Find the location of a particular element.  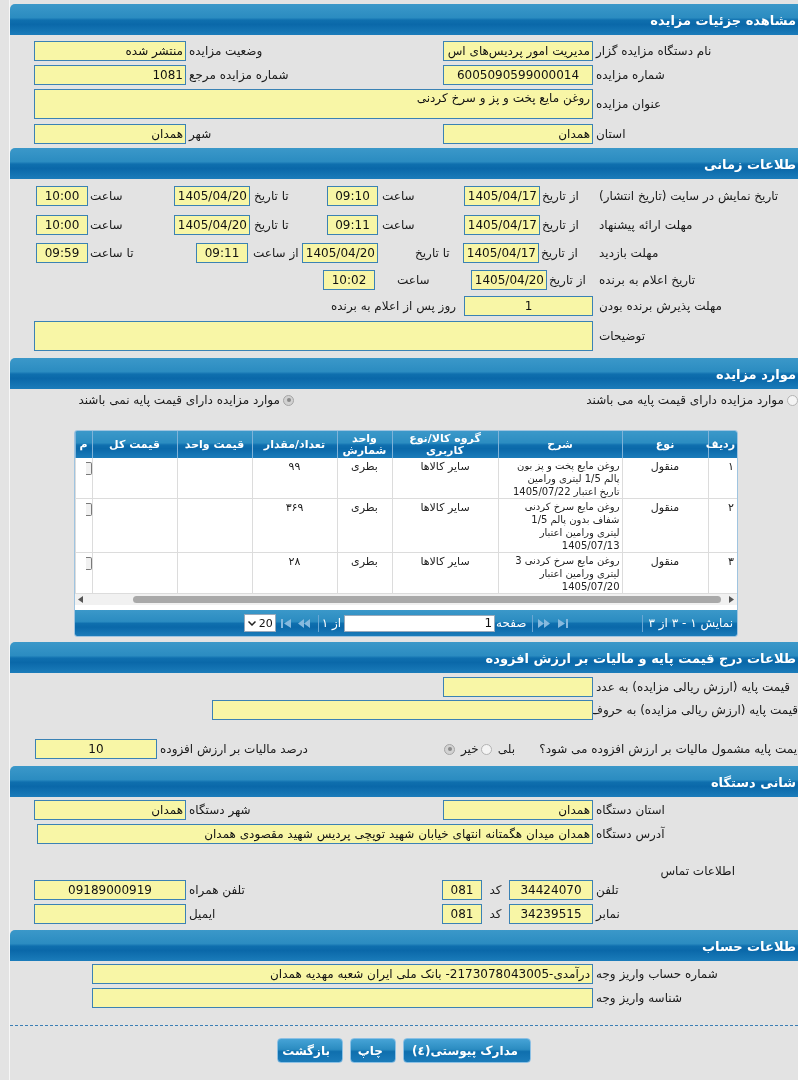

field-label: توضیحات is located at coordinates (622, 336).